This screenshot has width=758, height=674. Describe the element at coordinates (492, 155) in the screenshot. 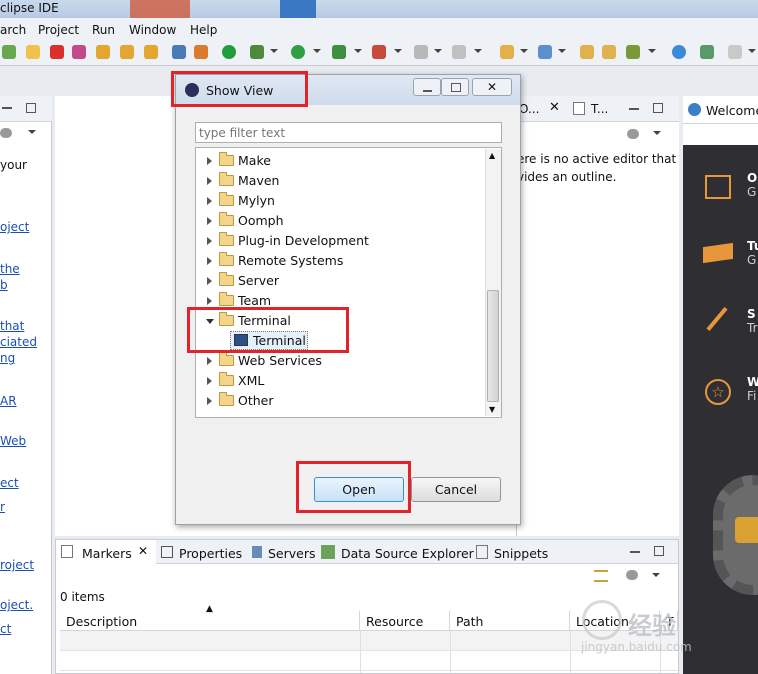

I see `scroll-up-icon: ▲` at that location.